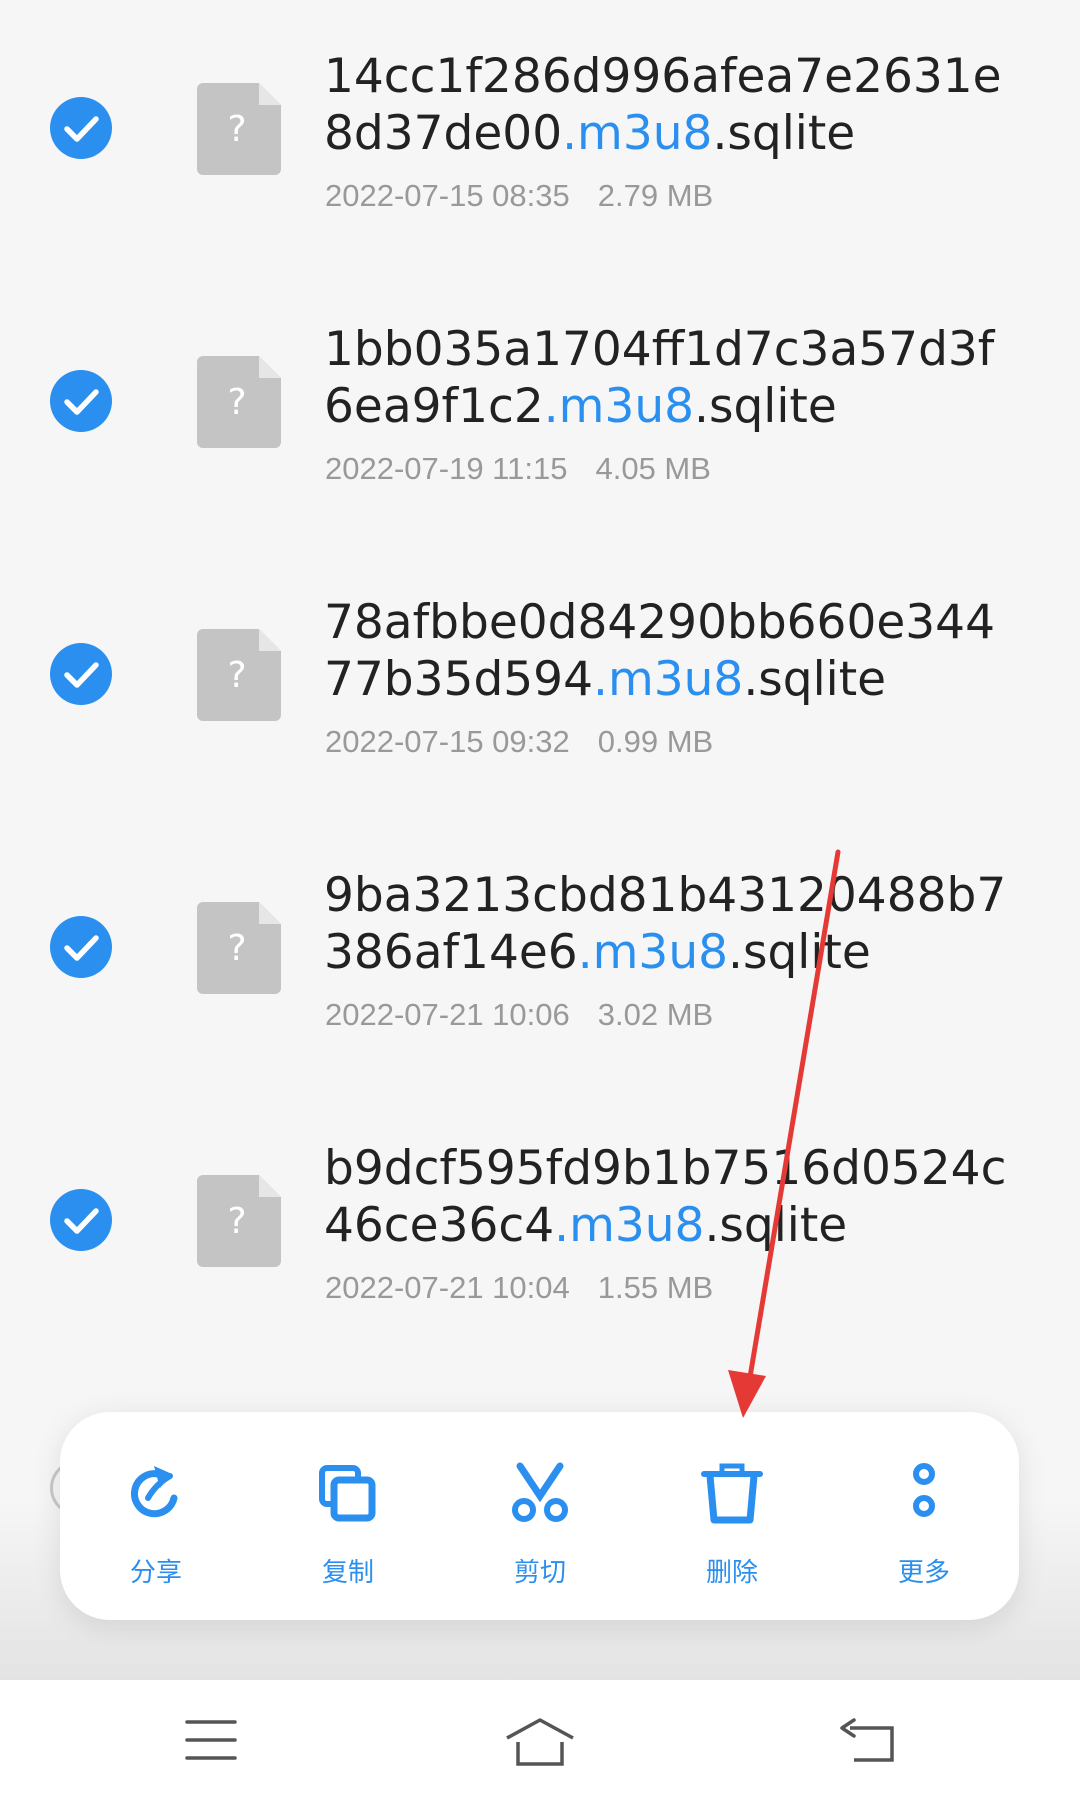  Describe the element at coordinates (665, 1168) in the screenshot. I see `file-name-line1: b9dcf595fd9b1b7516d0524c` at that location.